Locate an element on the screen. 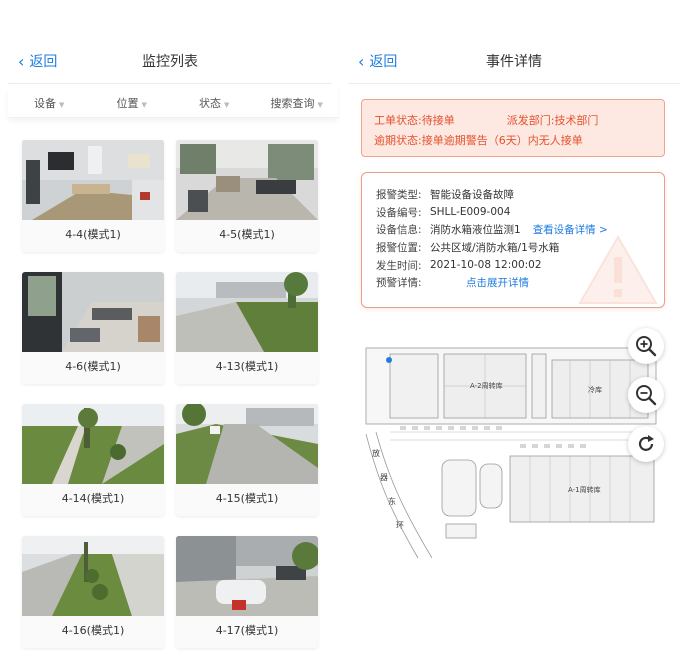 This screenshot has width=696, height=664. camera-card: 4-17(模式1) is located at coordinates (247, 592).